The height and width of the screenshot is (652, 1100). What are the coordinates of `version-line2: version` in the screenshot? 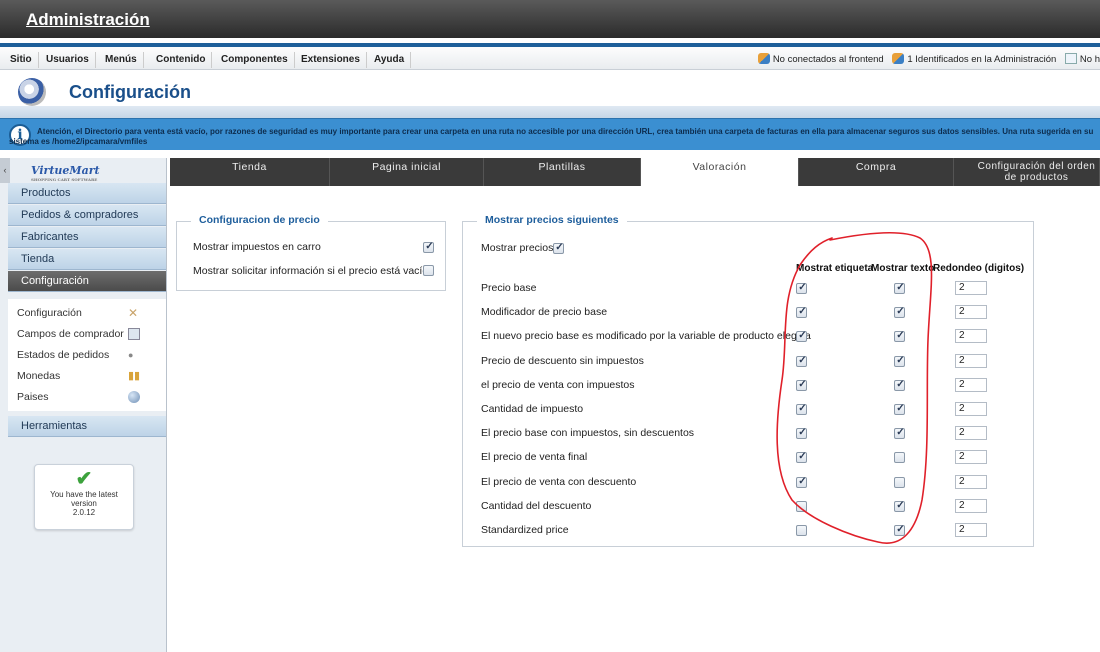 It's located at (84, 503).